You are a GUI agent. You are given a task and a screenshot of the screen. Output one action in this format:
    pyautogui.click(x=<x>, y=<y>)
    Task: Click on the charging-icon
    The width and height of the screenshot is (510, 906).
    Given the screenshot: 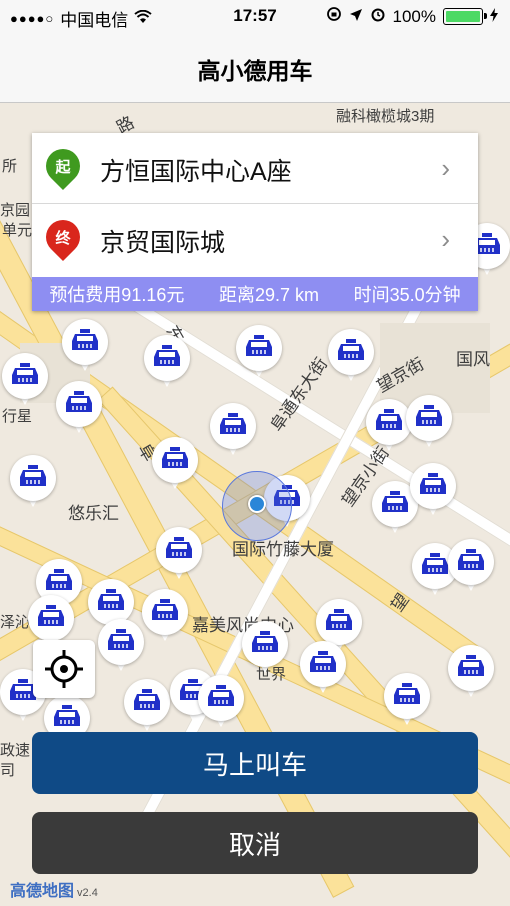 What is the action you would take?
    pyautogui.click(x=494, y=17)
    